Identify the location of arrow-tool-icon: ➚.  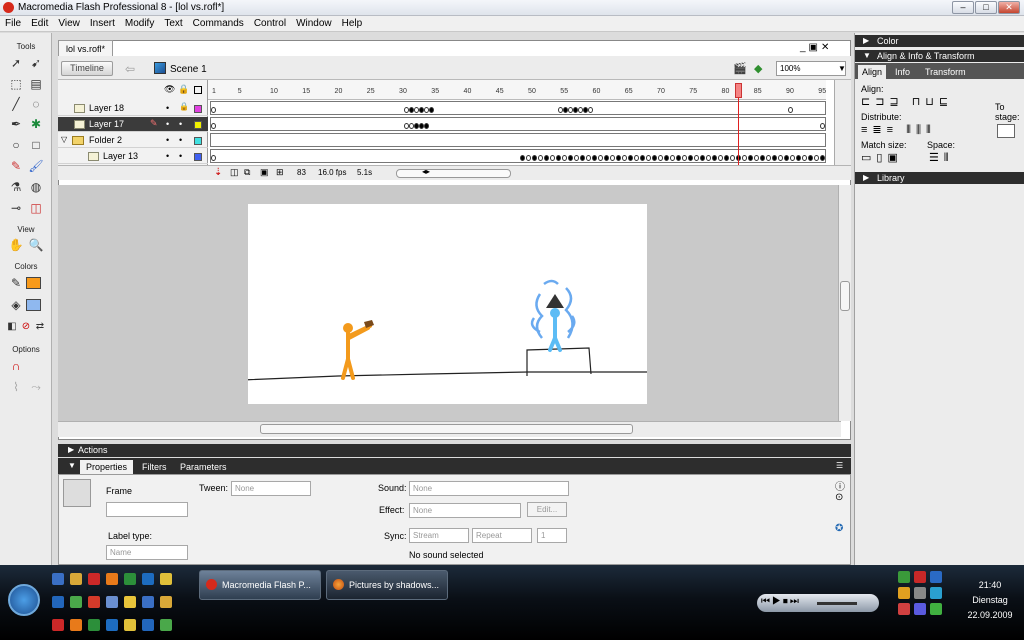
(16, 63).